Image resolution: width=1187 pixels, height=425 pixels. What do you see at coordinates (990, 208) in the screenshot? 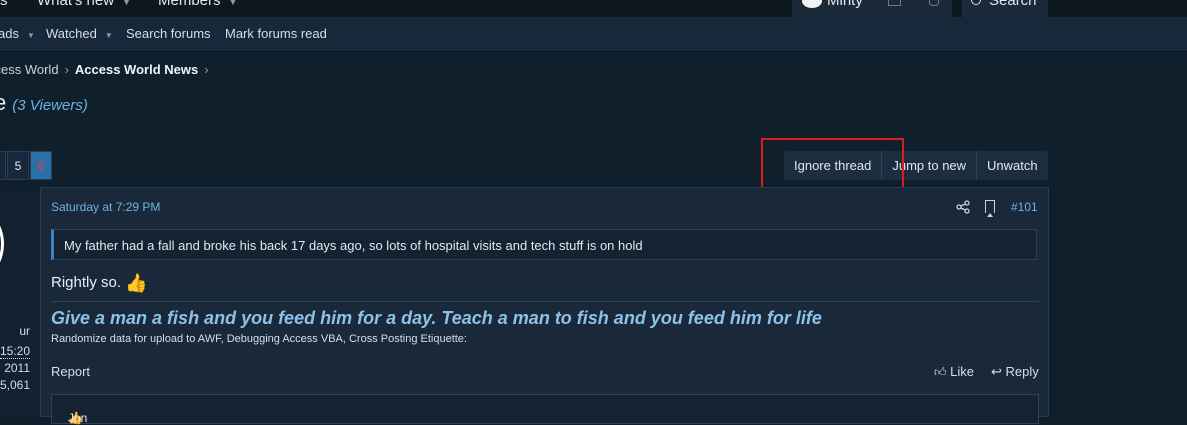
I see `bookmark-icon` at bounding box center [990, 208].